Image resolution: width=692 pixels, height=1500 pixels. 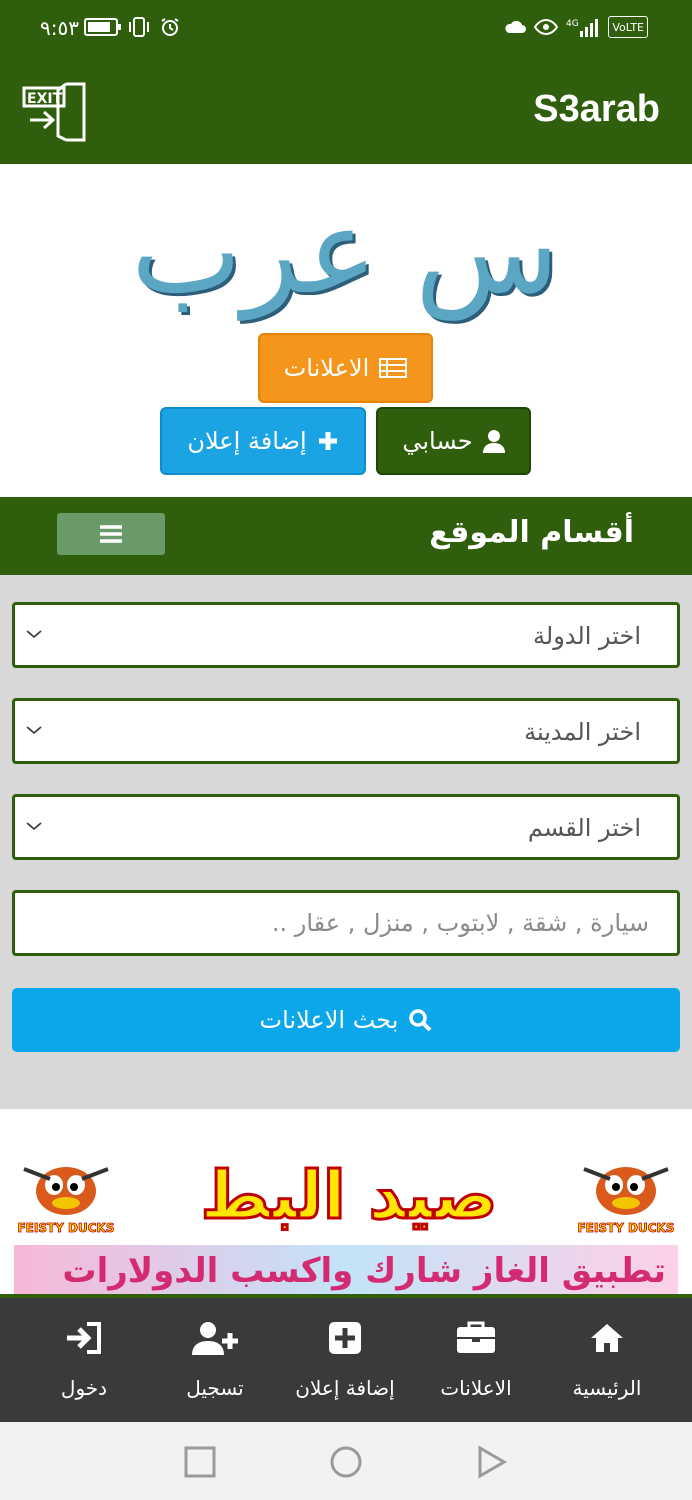 What do you see at coordinates (628, 27) in the screenshot?
I see `volte-icon: VoLTE` at bounding box center [628, 27].